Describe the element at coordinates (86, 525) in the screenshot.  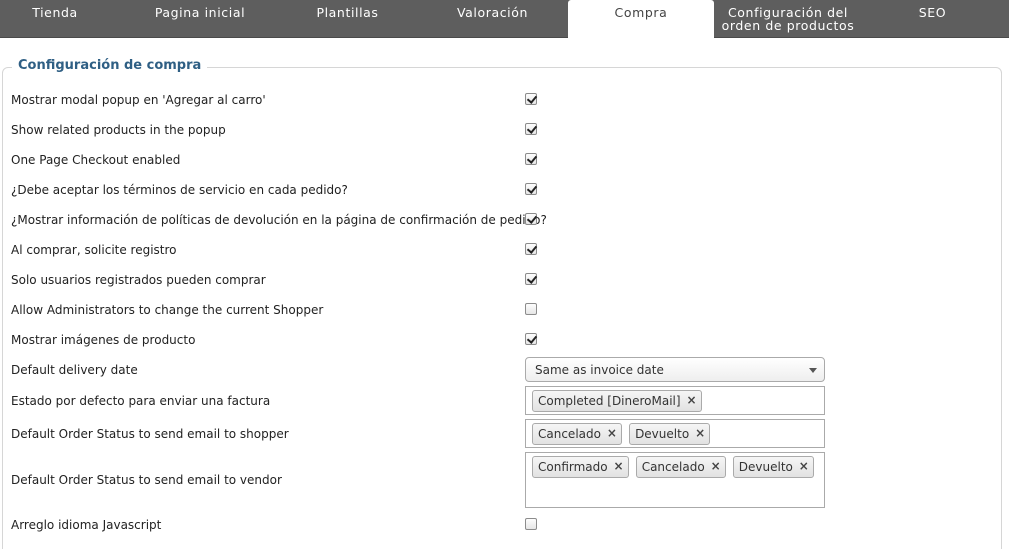
I see `js-language-fix-label: Arreglo idioma Javascript` at that location.